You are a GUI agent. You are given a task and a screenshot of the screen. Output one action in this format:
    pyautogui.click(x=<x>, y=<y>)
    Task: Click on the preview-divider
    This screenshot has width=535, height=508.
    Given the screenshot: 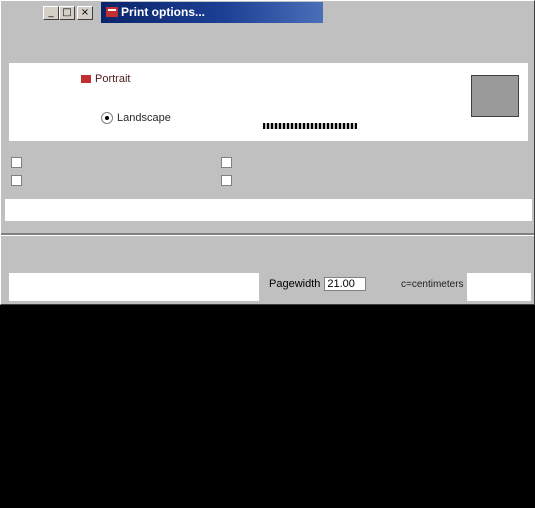 What is the action you would take?
    pyautogui.click(x=310, y=126)
    